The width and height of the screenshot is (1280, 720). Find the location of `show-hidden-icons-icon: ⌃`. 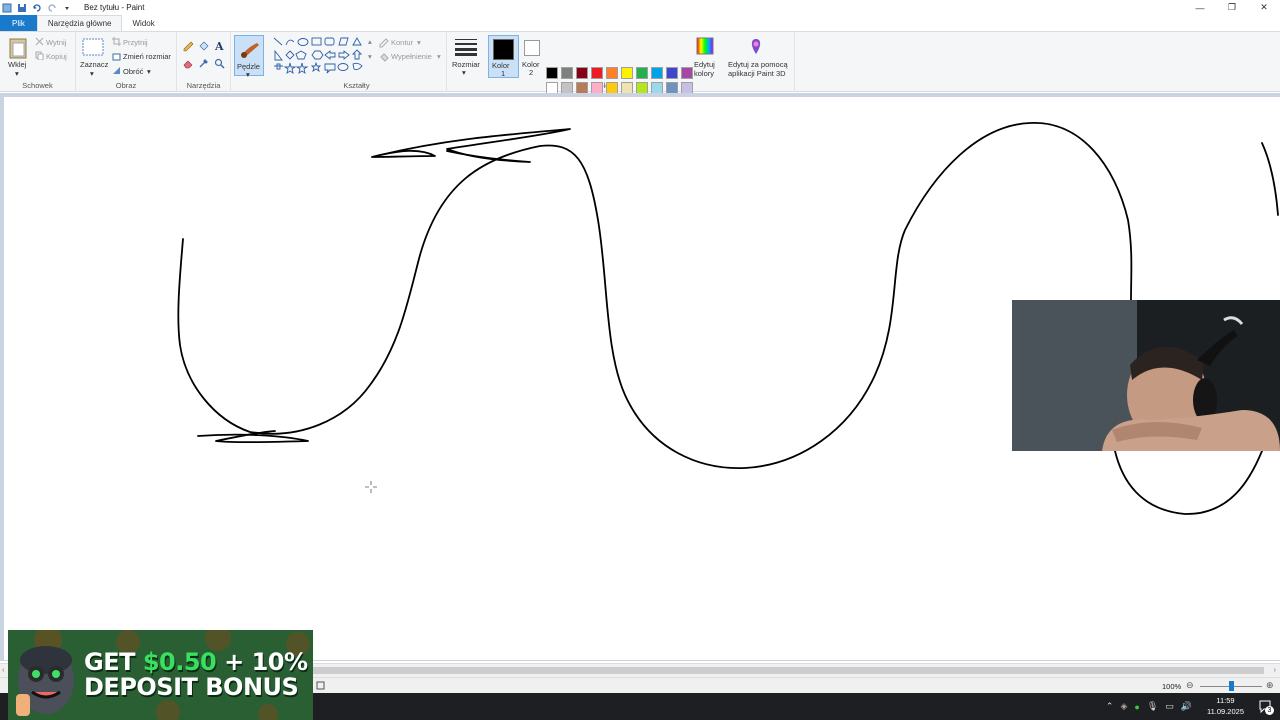

show-hidden-icons-icon: ⌃ is located at coordinates (1110, 706).